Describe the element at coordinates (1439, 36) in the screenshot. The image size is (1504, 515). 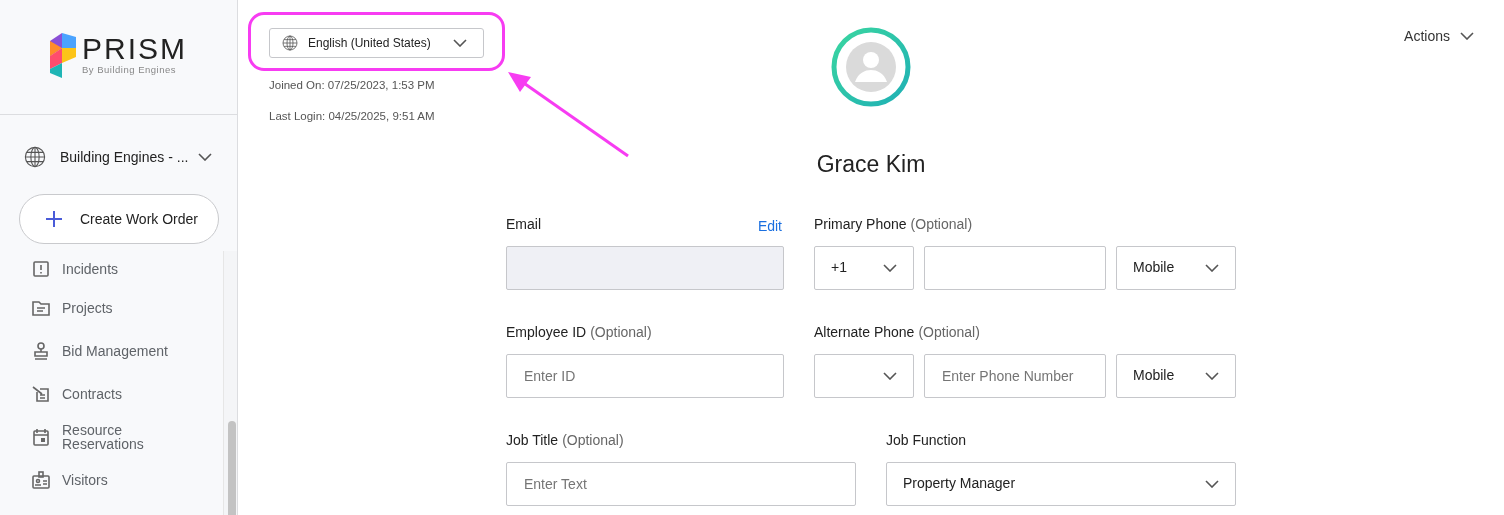
I see `actions-menu-button: Actions` at that location.